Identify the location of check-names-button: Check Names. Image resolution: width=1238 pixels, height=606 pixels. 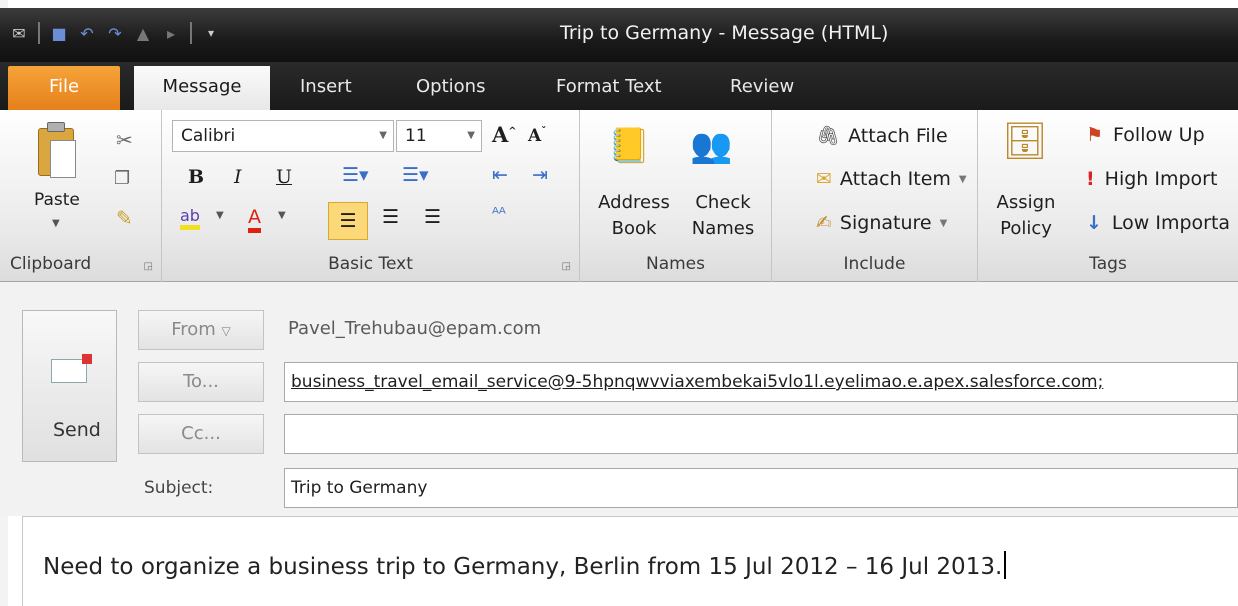
(723, 216).